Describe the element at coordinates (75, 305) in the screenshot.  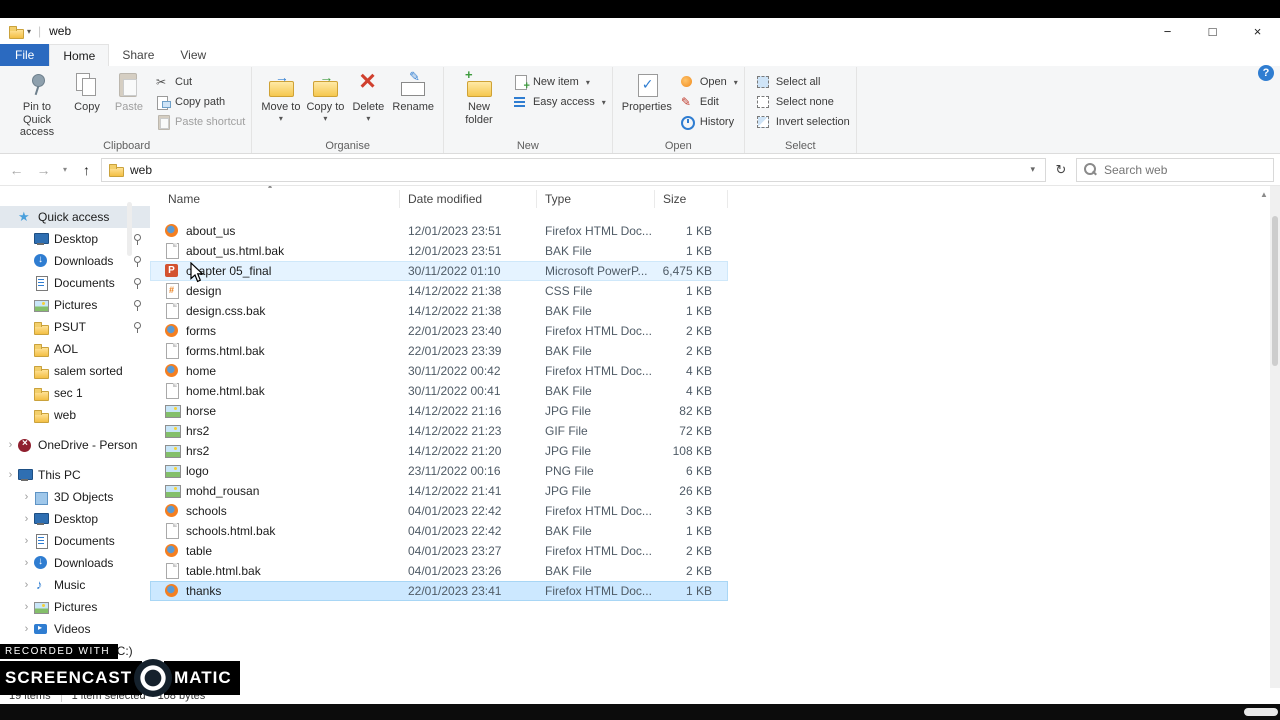
I see `sidebar-item-pictures: Pictures` at that location.